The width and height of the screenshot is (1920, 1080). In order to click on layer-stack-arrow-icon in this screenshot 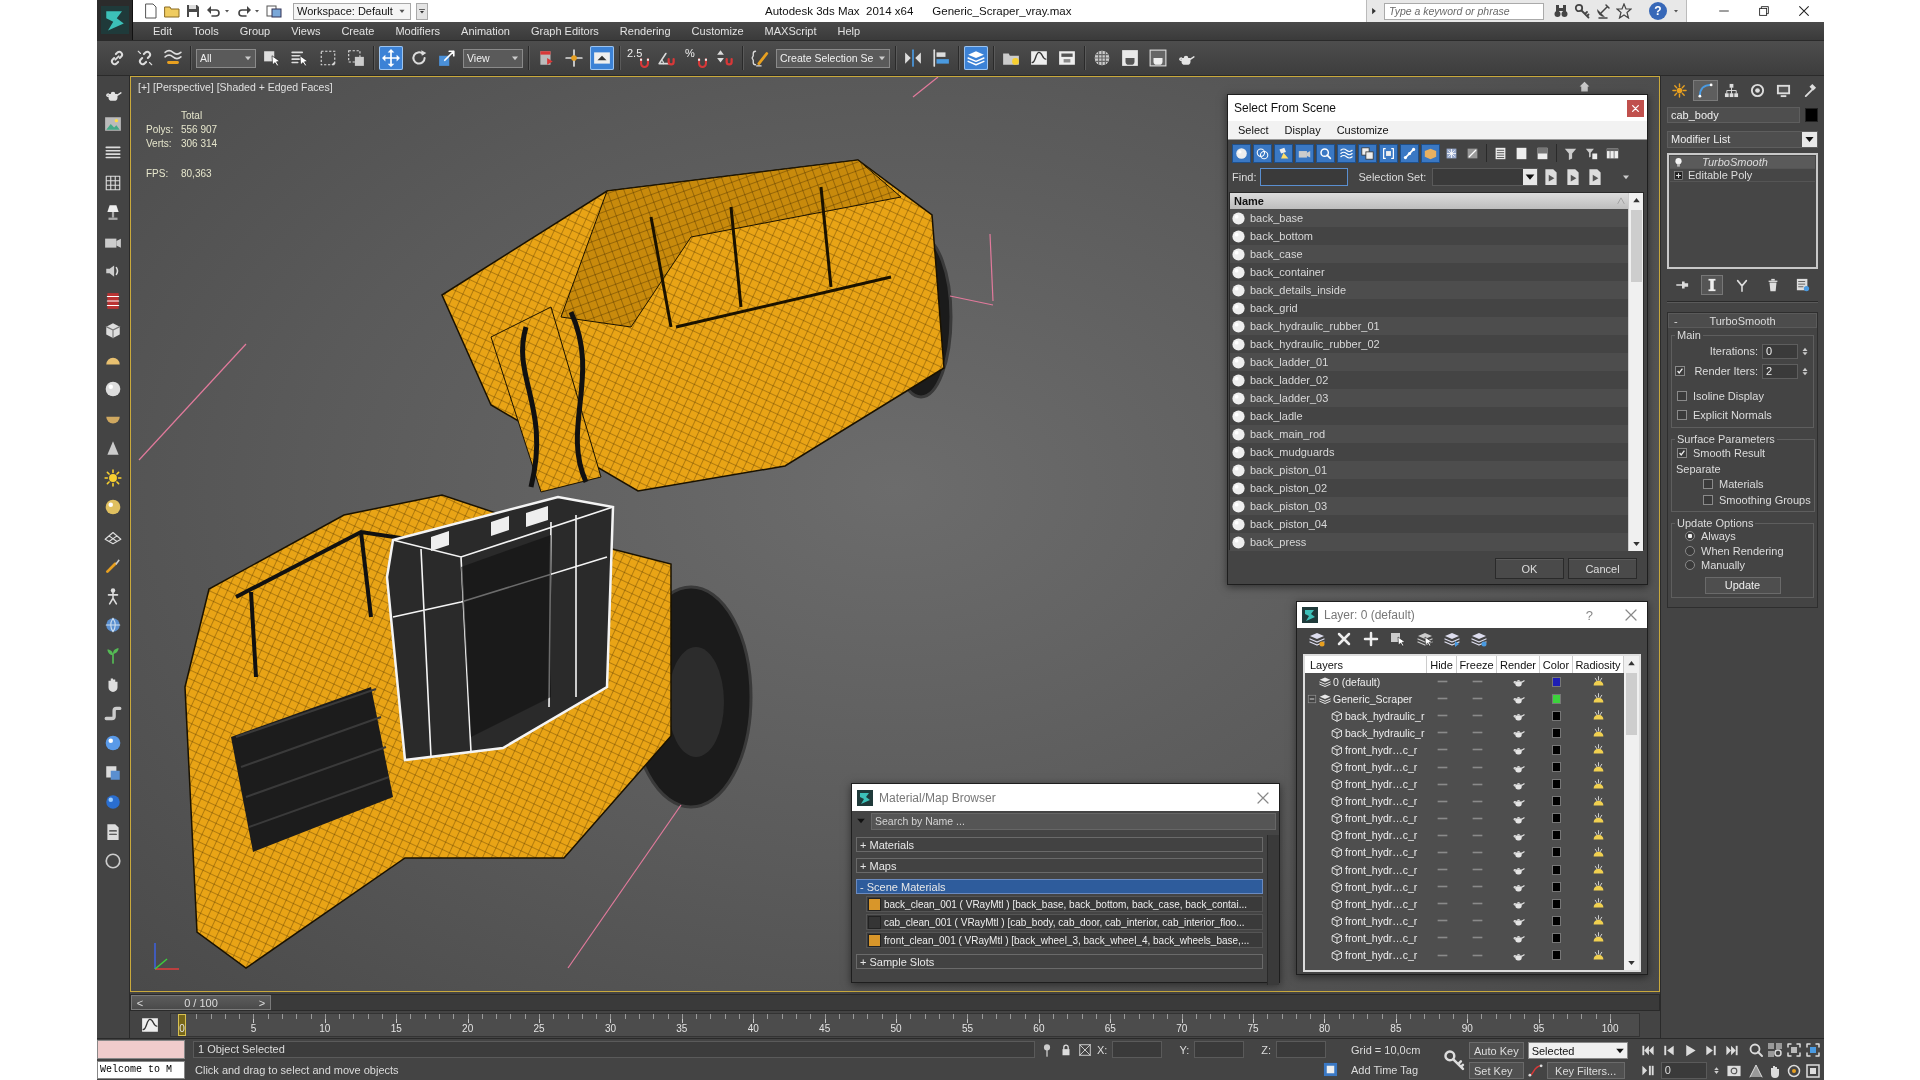, I will do `click(1452, 639)`.